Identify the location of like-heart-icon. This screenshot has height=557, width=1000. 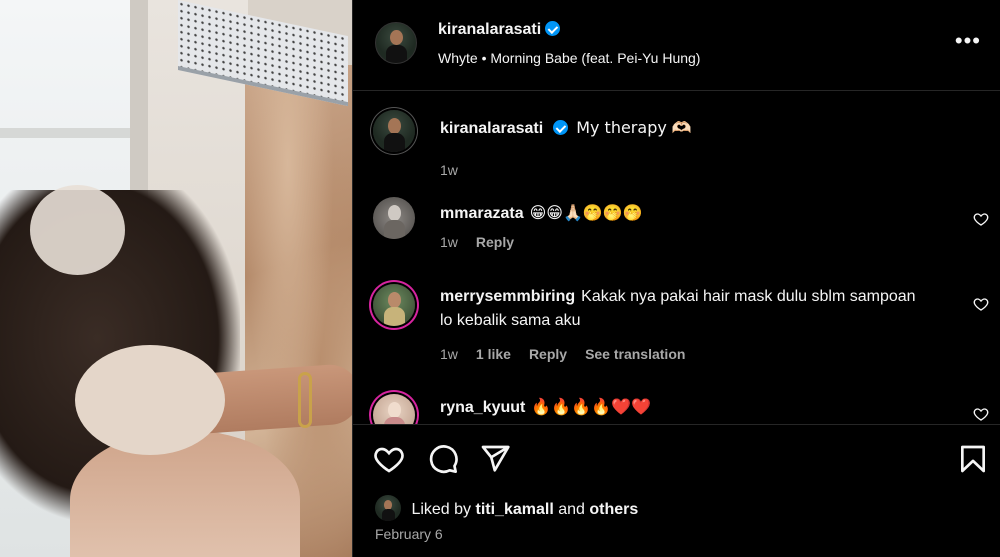
(389, 459).